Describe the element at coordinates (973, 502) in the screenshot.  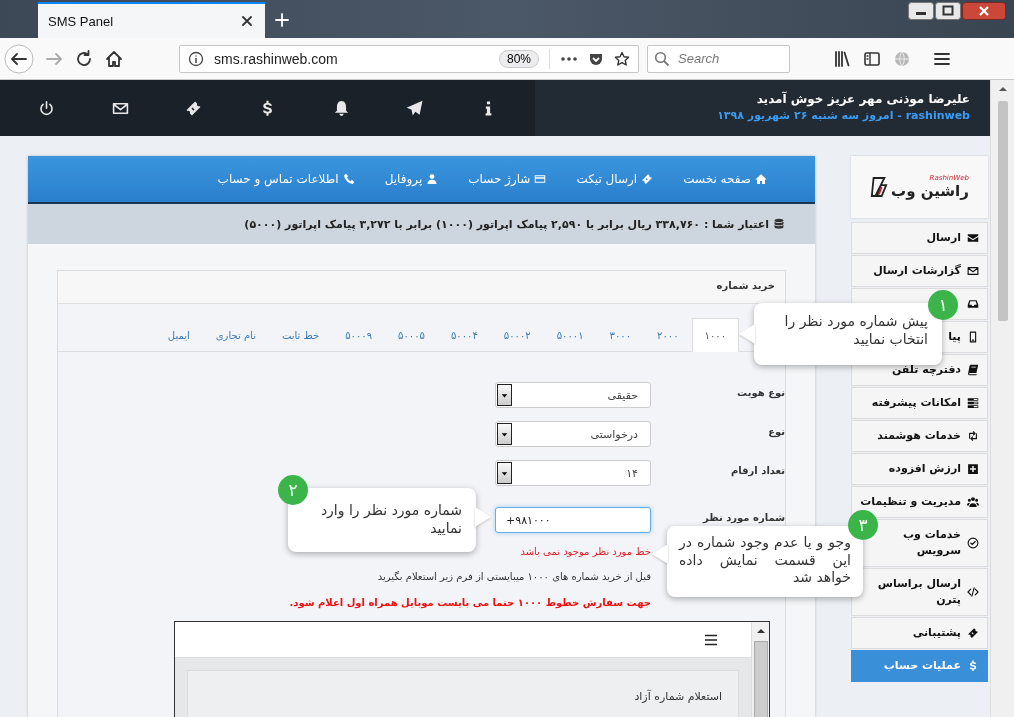
I see `users-icon` at that location.